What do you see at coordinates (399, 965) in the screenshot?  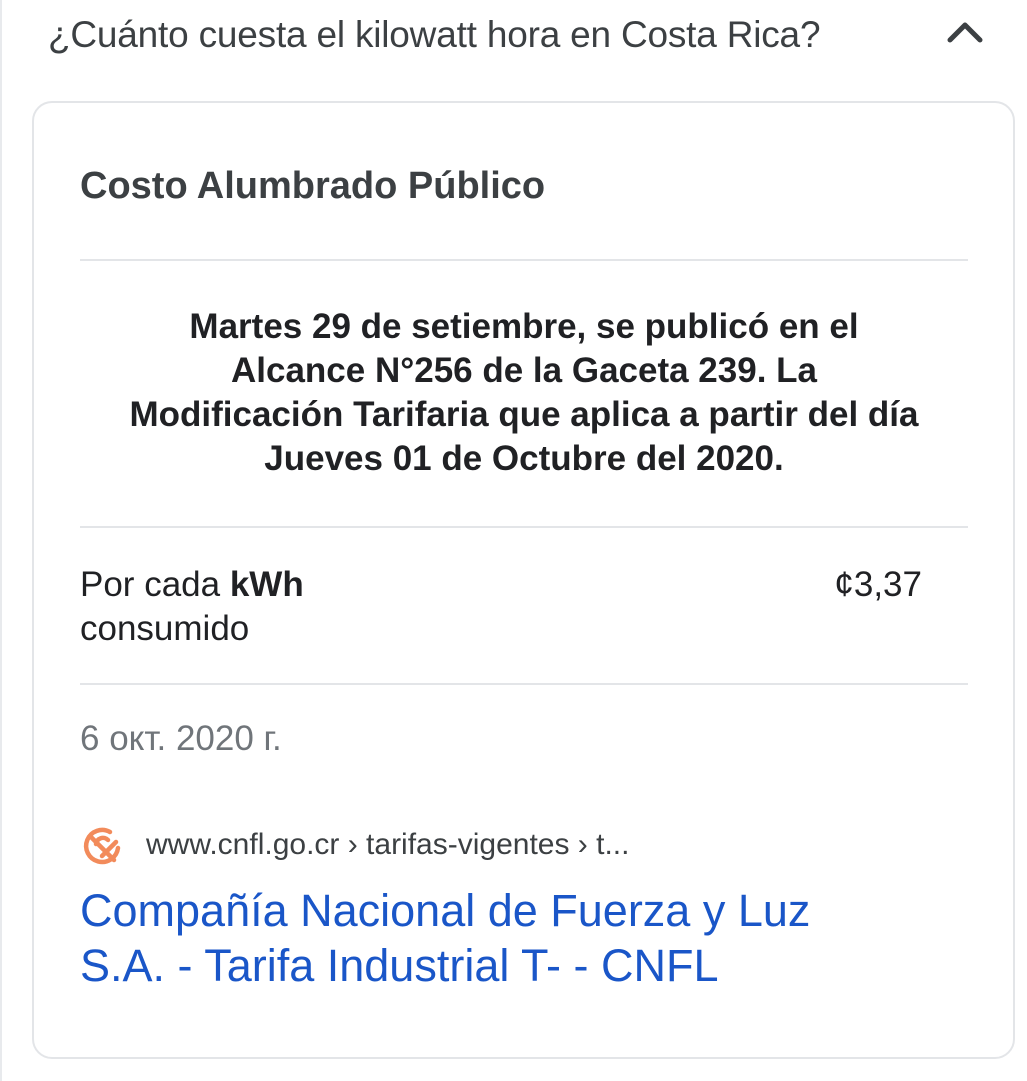 I see `result-title-line: S.A. - Tarifa Industrial T- - CNFL` at bounding box center [399, 965].